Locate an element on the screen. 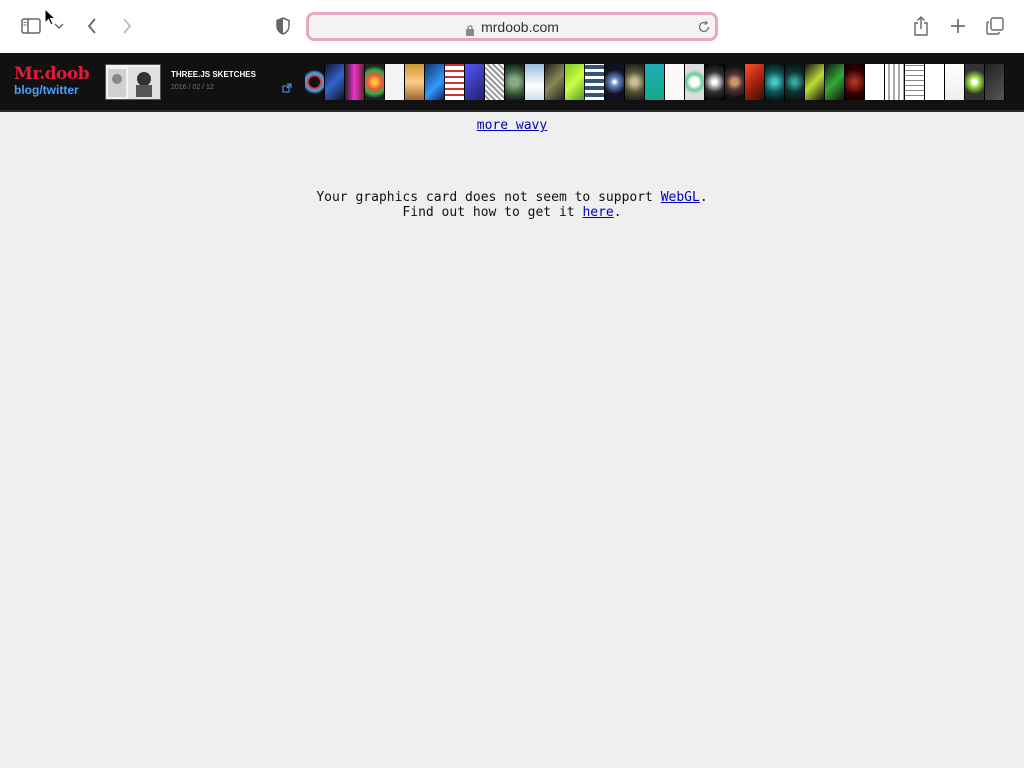 Image resolution: width=1024 pixels, height=768 pixels. here-link: here is located at coordinates (597, 212).